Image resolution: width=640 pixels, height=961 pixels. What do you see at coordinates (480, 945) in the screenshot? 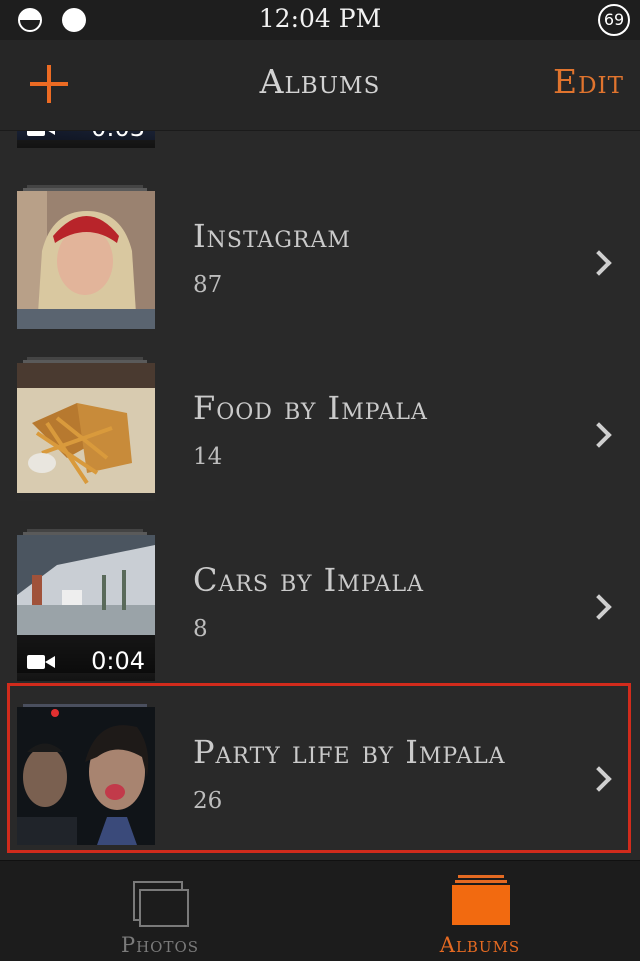
I see `tab-label: Albums` at bounding box center [480, 945].